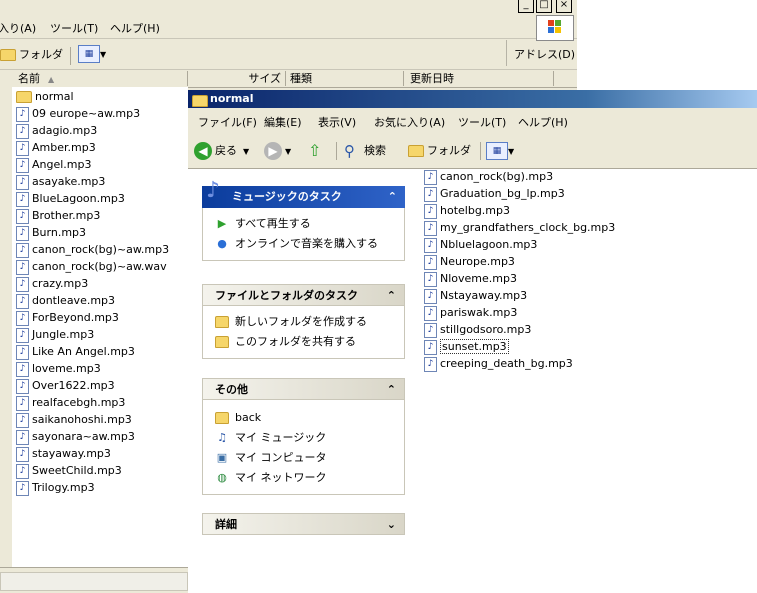 The image size is (757, 593). What do you see at coordinates (103, 54) in the screenshot?
I see `chevron-down-icon: ▼` at bounding box center [103, 54].